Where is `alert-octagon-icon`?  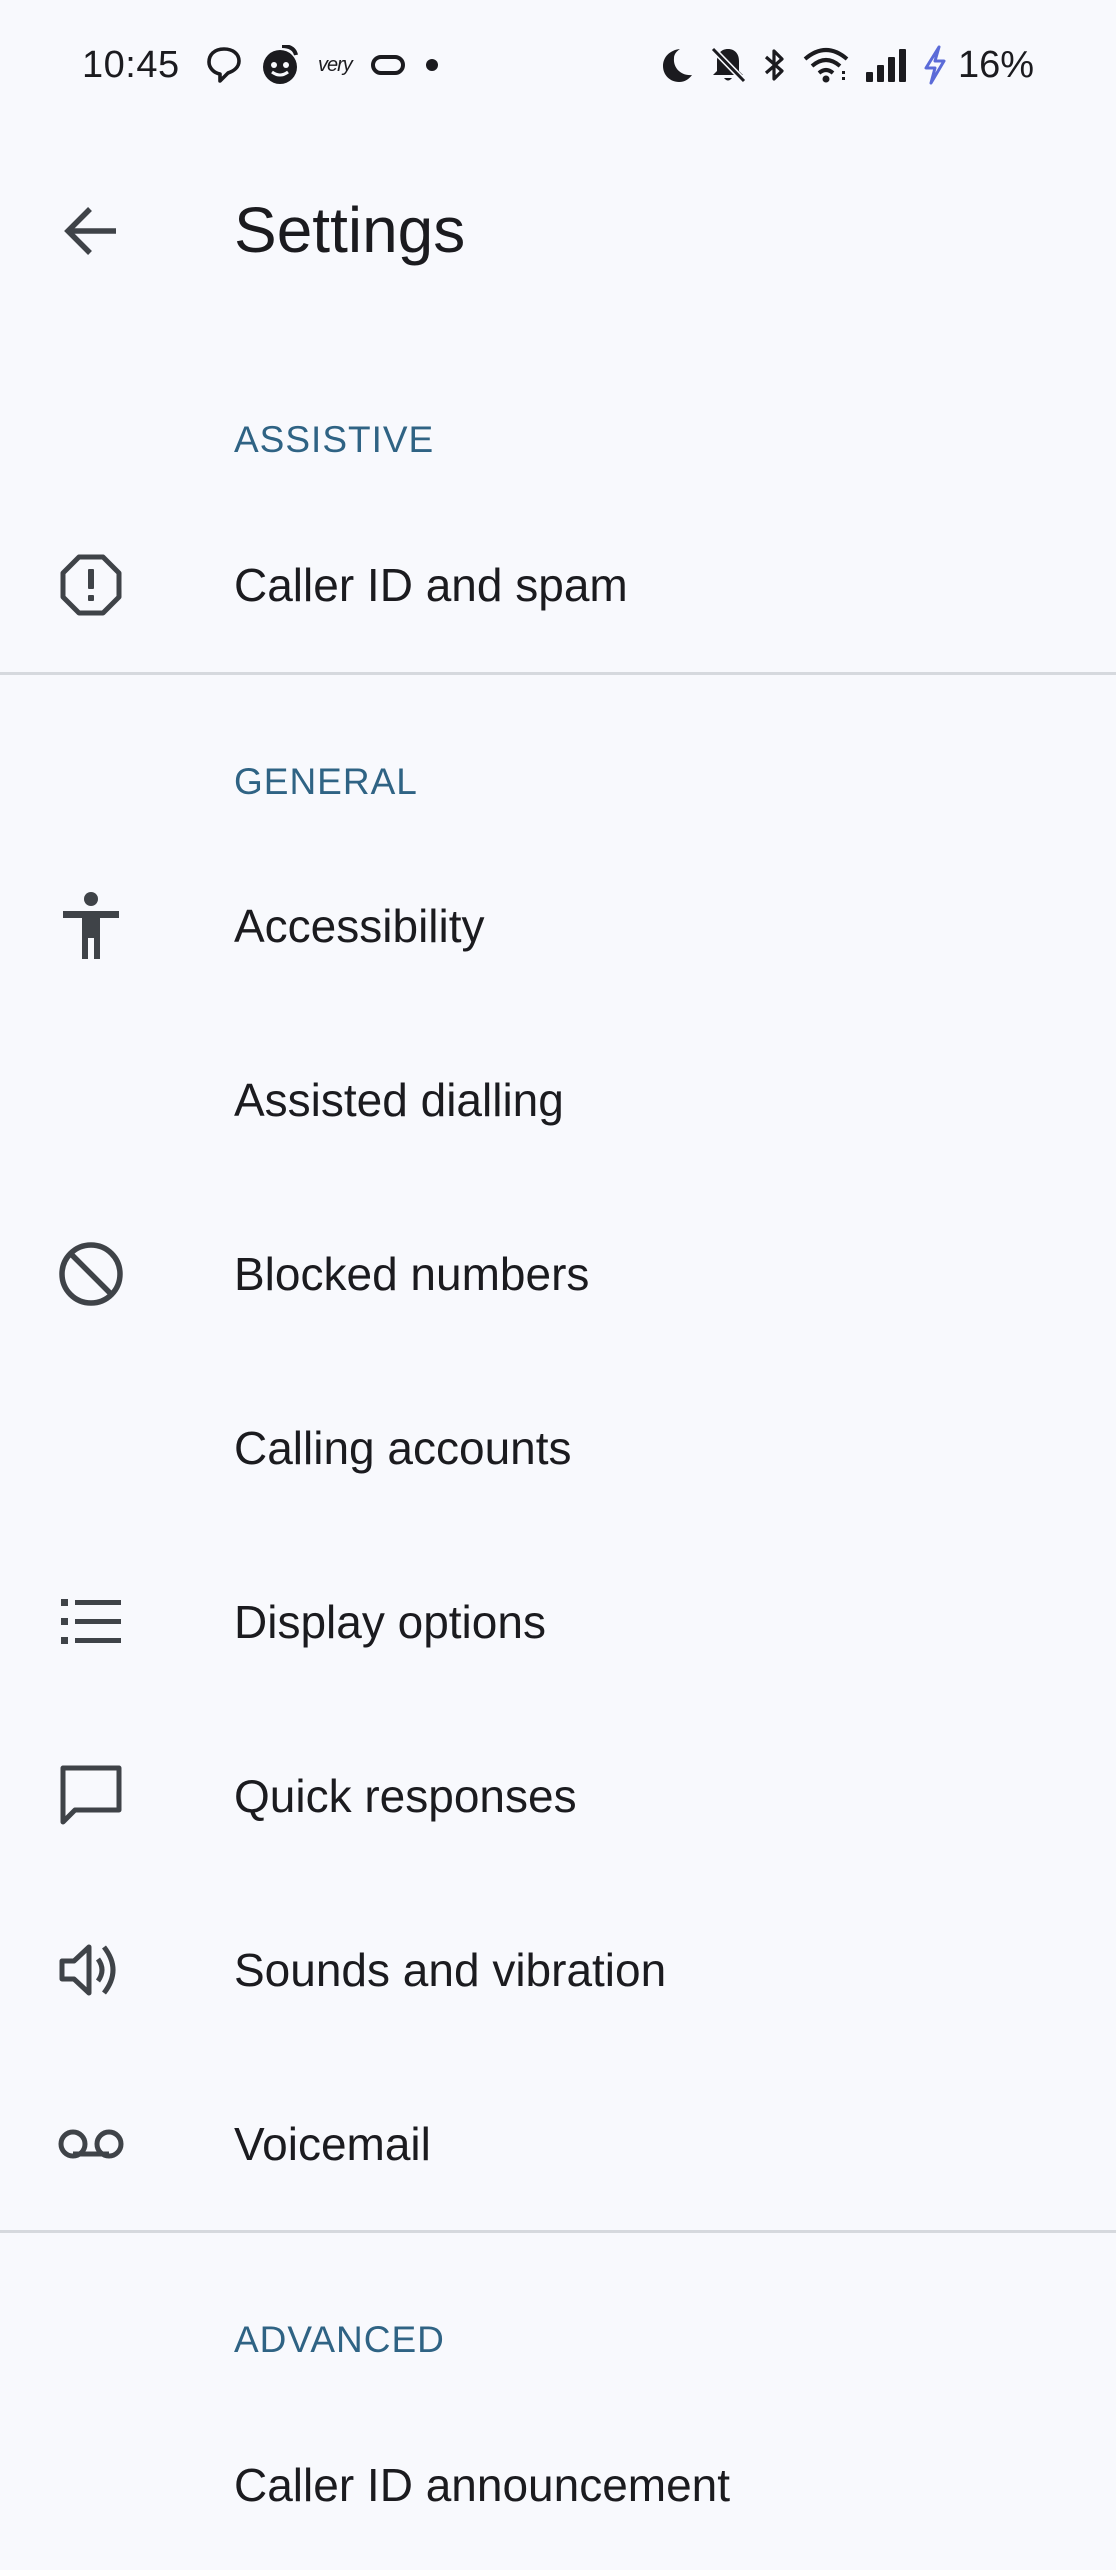 alert-octagon-icon is located at coordinates (91, 585).